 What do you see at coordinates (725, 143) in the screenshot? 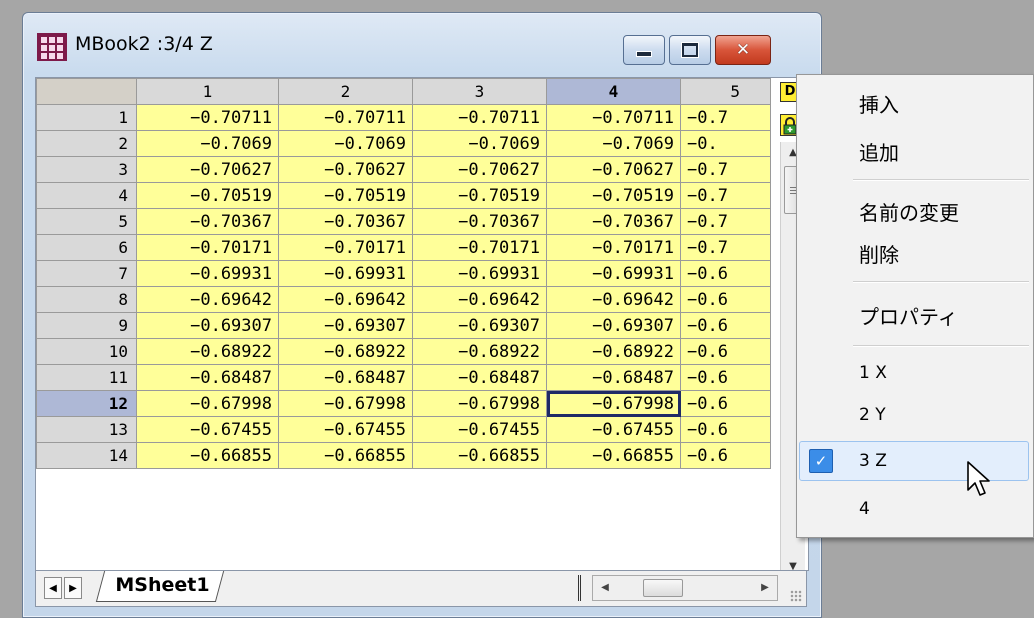
I see `grid-cell: −0.` at bounding box center [725, 143].